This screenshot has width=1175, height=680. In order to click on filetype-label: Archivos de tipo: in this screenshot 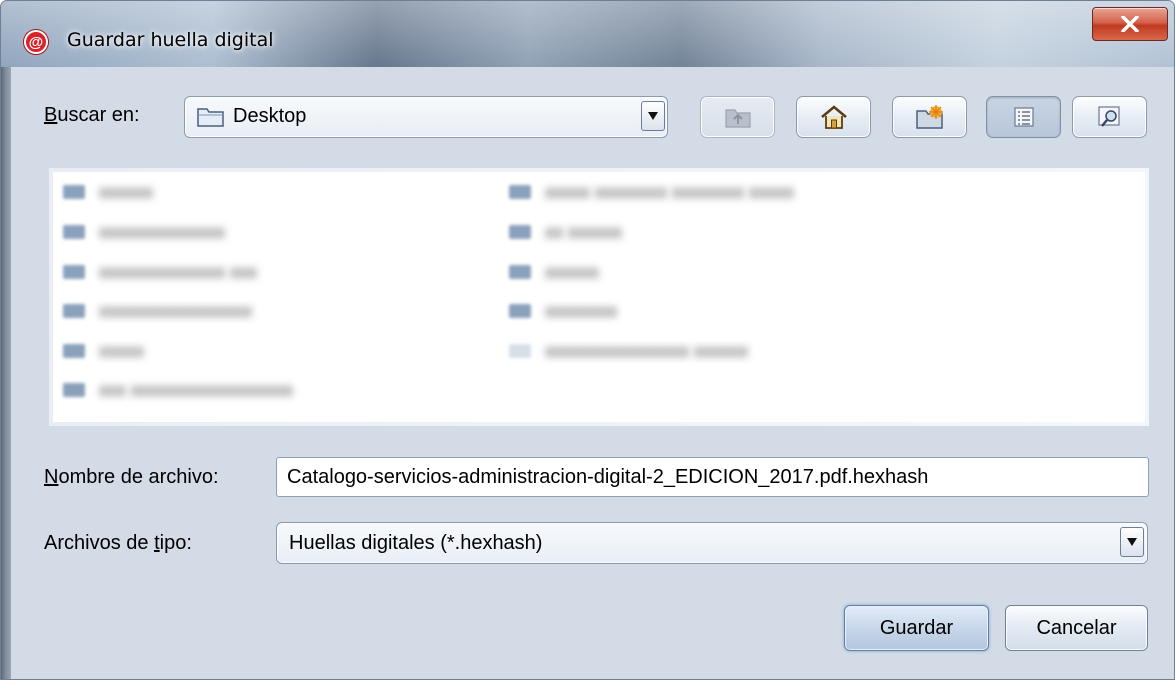, I will do `click(118, 543)`.